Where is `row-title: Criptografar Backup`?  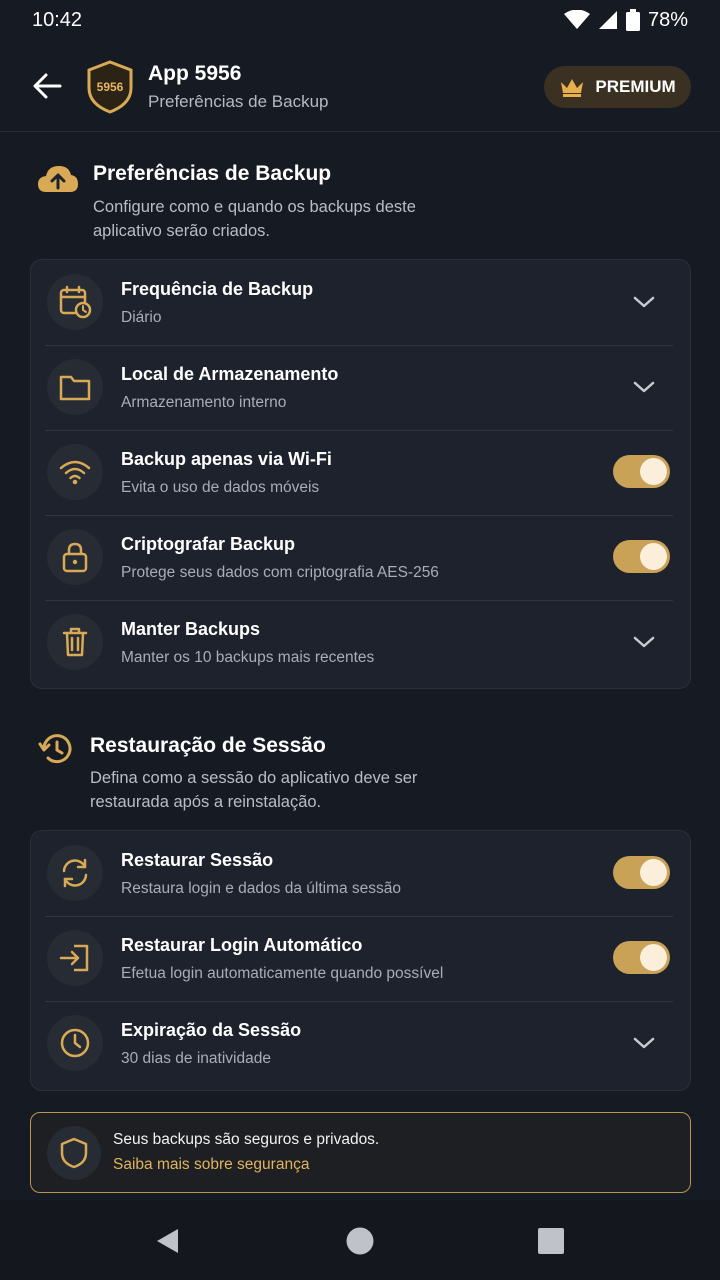 row-title: Criptografar Backup is located at coordinates (208, 544).